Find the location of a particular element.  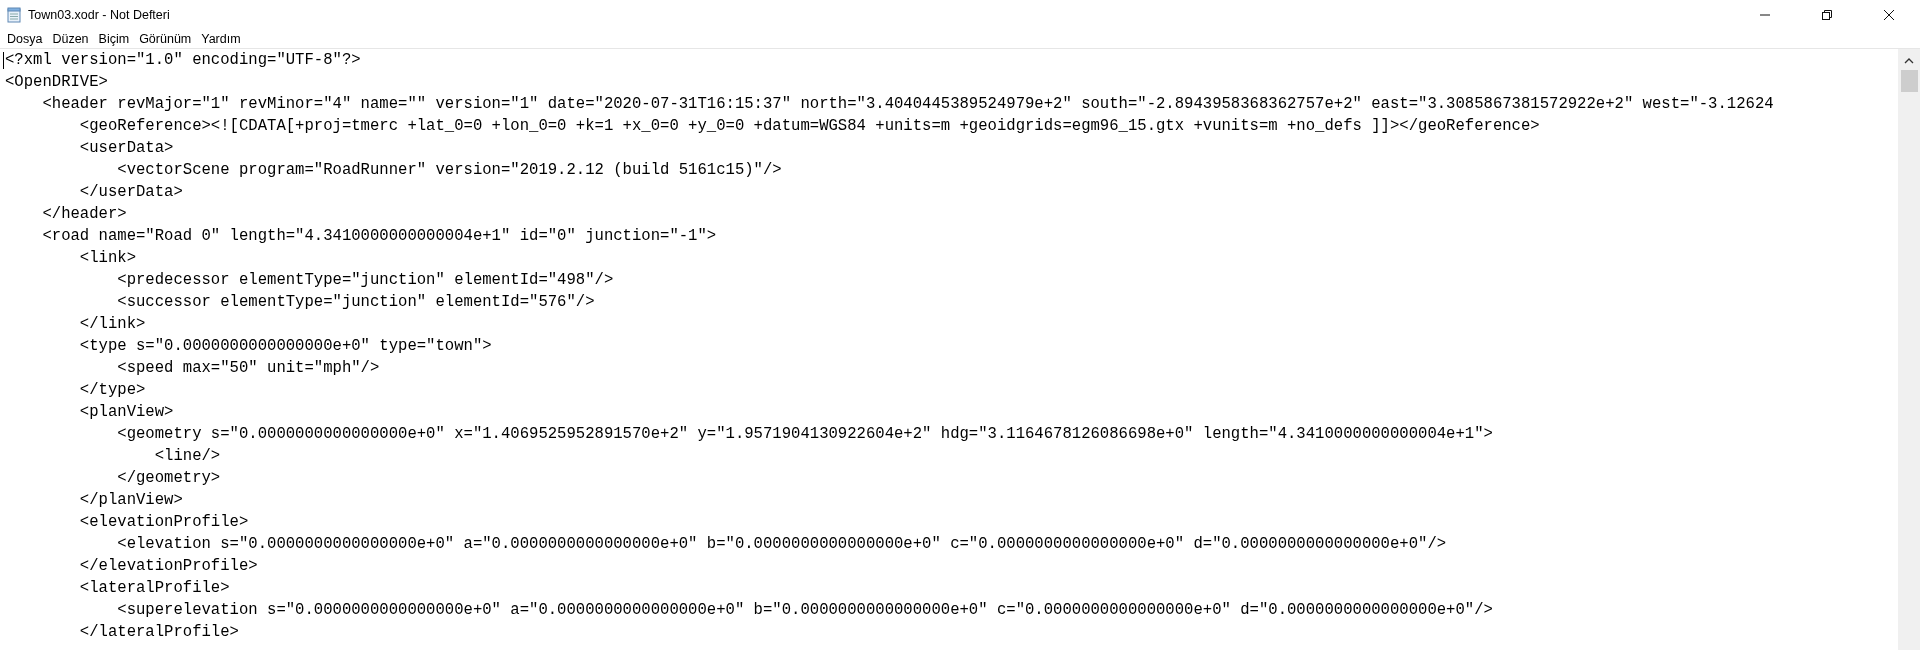

code-line: <geometry s="0.0000000000000000e+0" x="1.4069525952891570e+2" y="1.9571904130922604e+2" hdg="3.1164678126086698e+0" length="4.3410000000000004e+1"> is located at coordinates (804, 434).